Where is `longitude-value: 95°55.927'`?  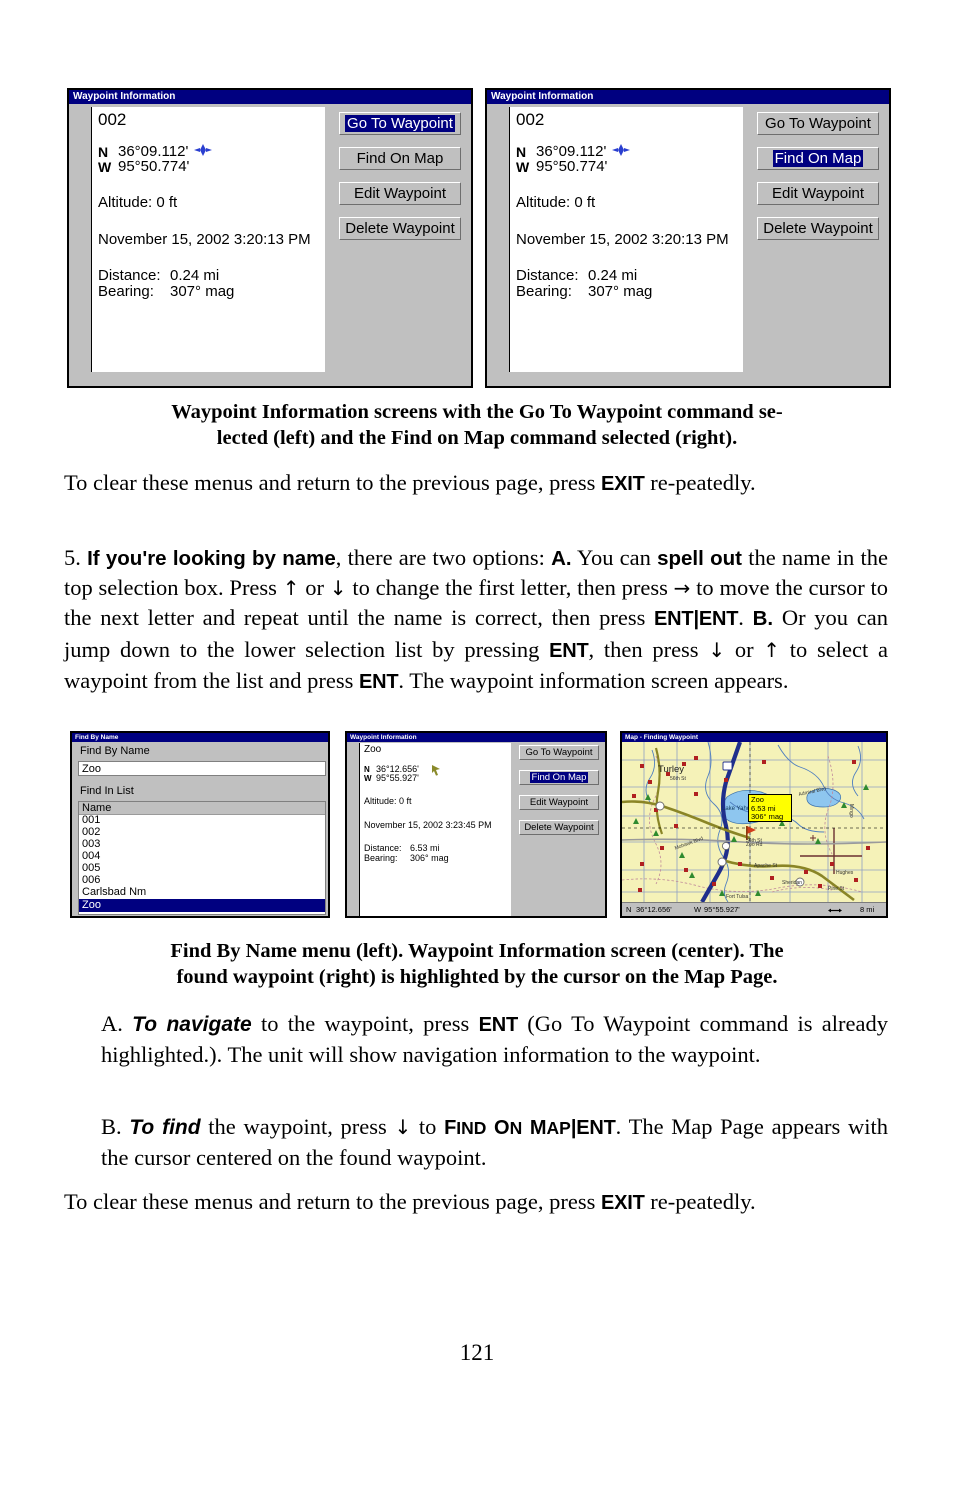 longitude-value: 95°55.927' is located at coordinates (397, 778).